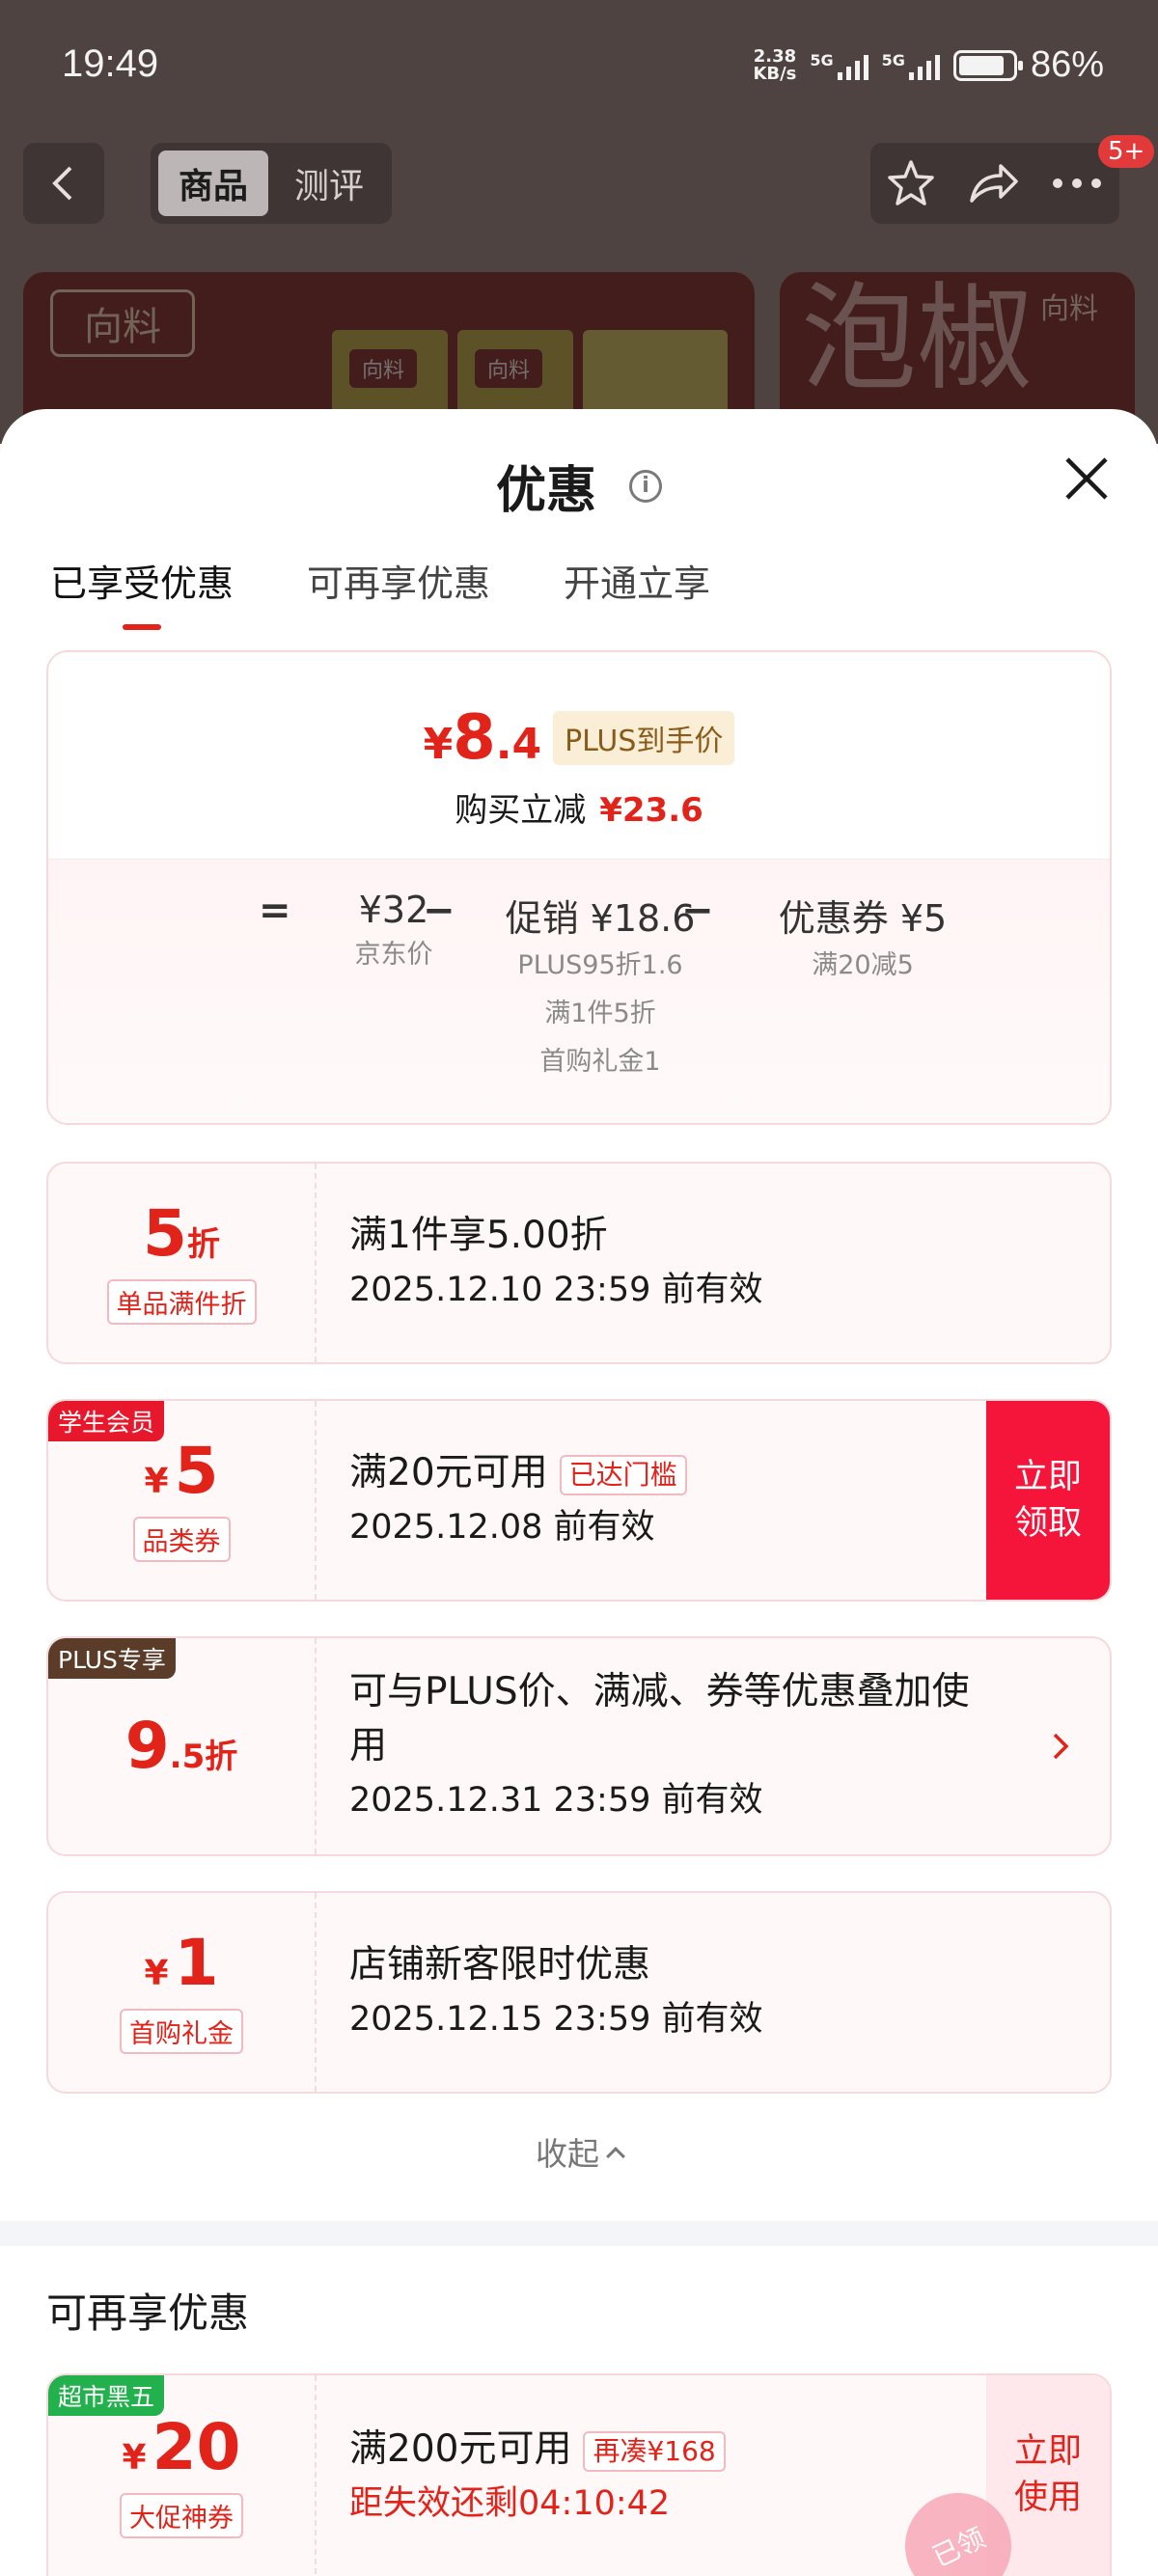  Describe the element at coordinates (644, 738) in the screenshot. I see `plus-price-tag: PLUS到手价` at that location.